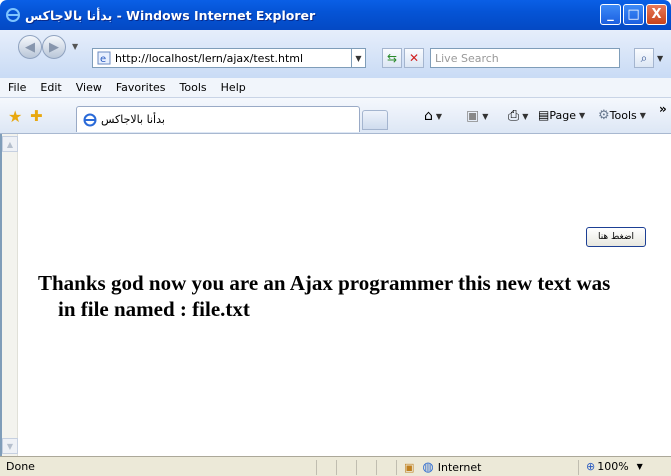  I want to click on search-input: Live Search, so click(525, 58).